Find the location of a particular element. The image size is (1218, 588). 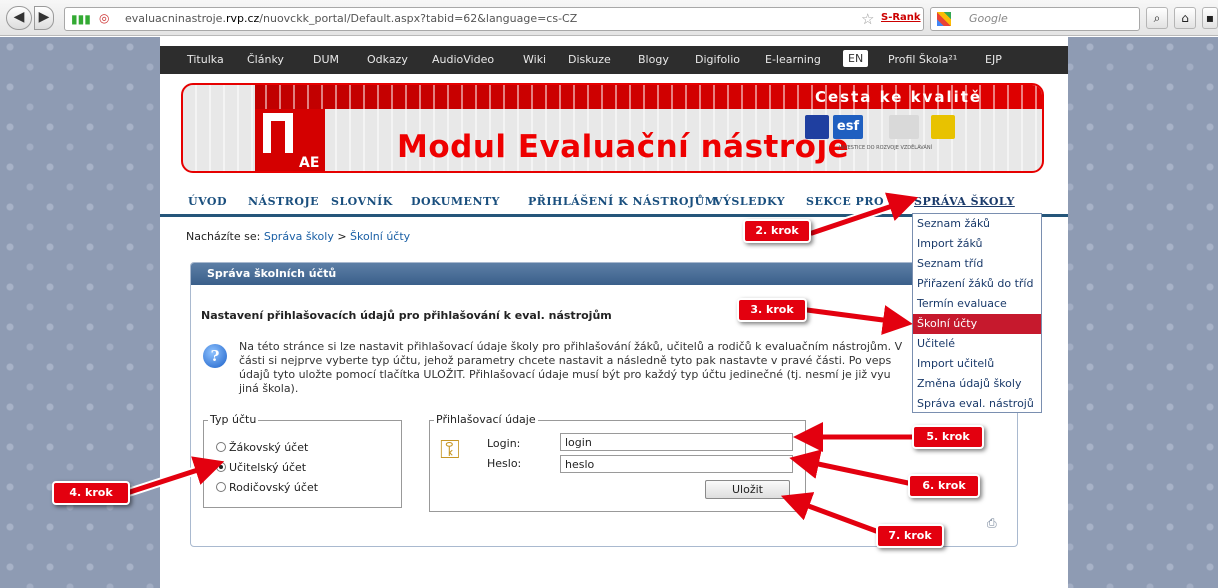

topnav-wiki: Wiki is located at coordinates (534, 59).